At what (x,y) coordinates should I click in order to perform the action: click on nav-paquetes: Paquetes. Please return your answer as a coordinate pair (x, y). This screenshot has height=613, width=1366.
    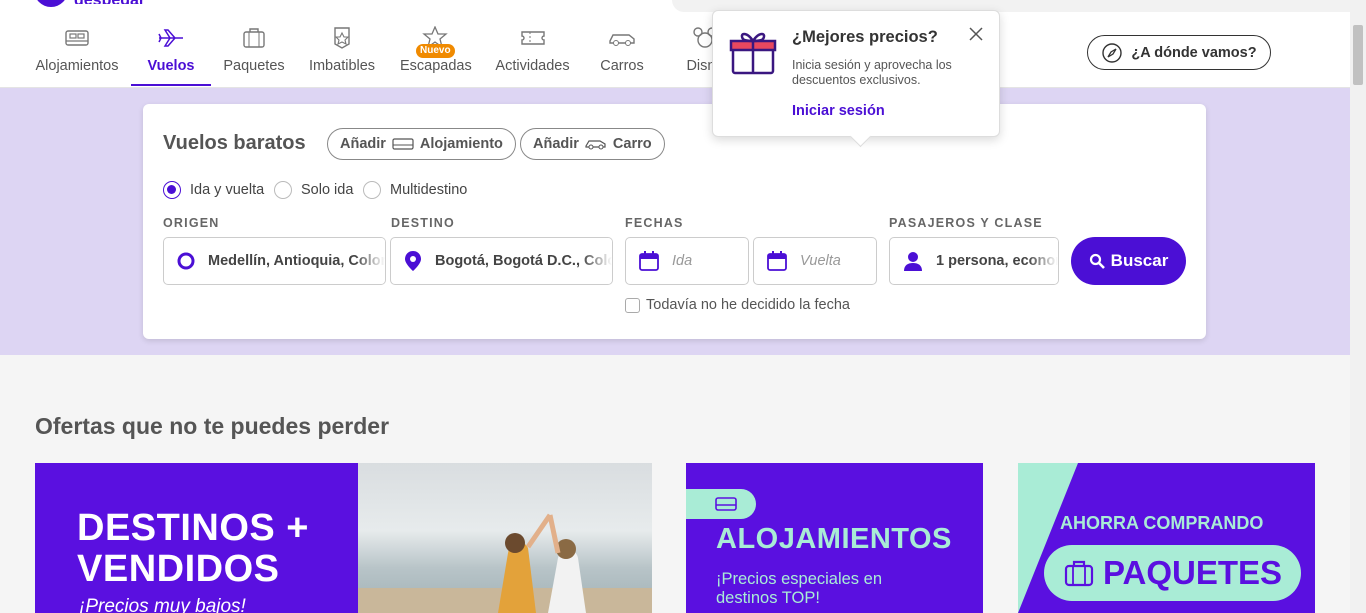
    Looking at the image, I should click on (254, 56).